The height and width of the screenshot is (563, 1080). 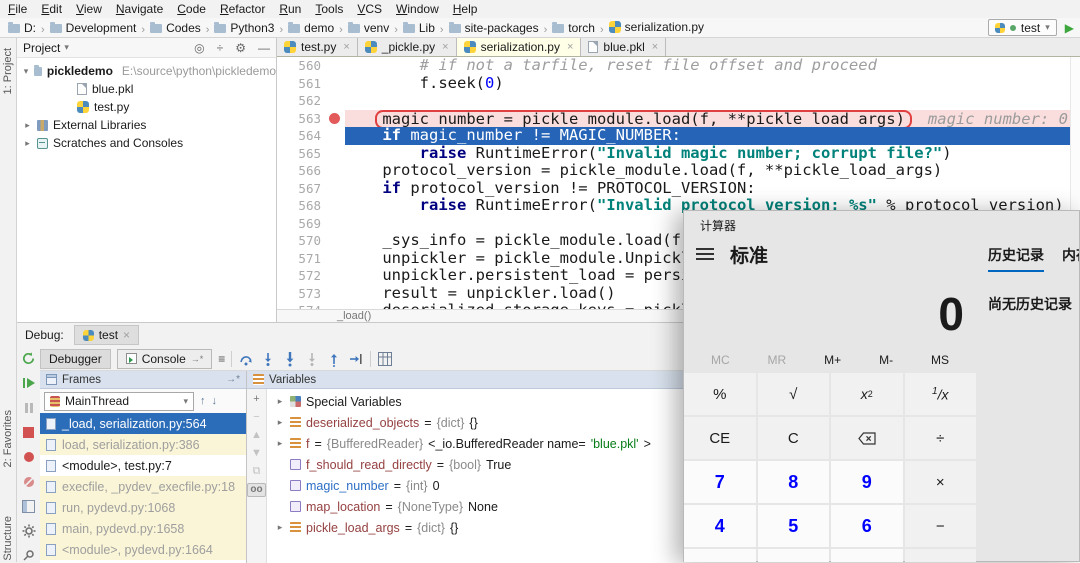 What do you see at coordinates (777, 360) in the screenshot?
I see `memory-button-mr: MR` at bounding box center [777, 360].